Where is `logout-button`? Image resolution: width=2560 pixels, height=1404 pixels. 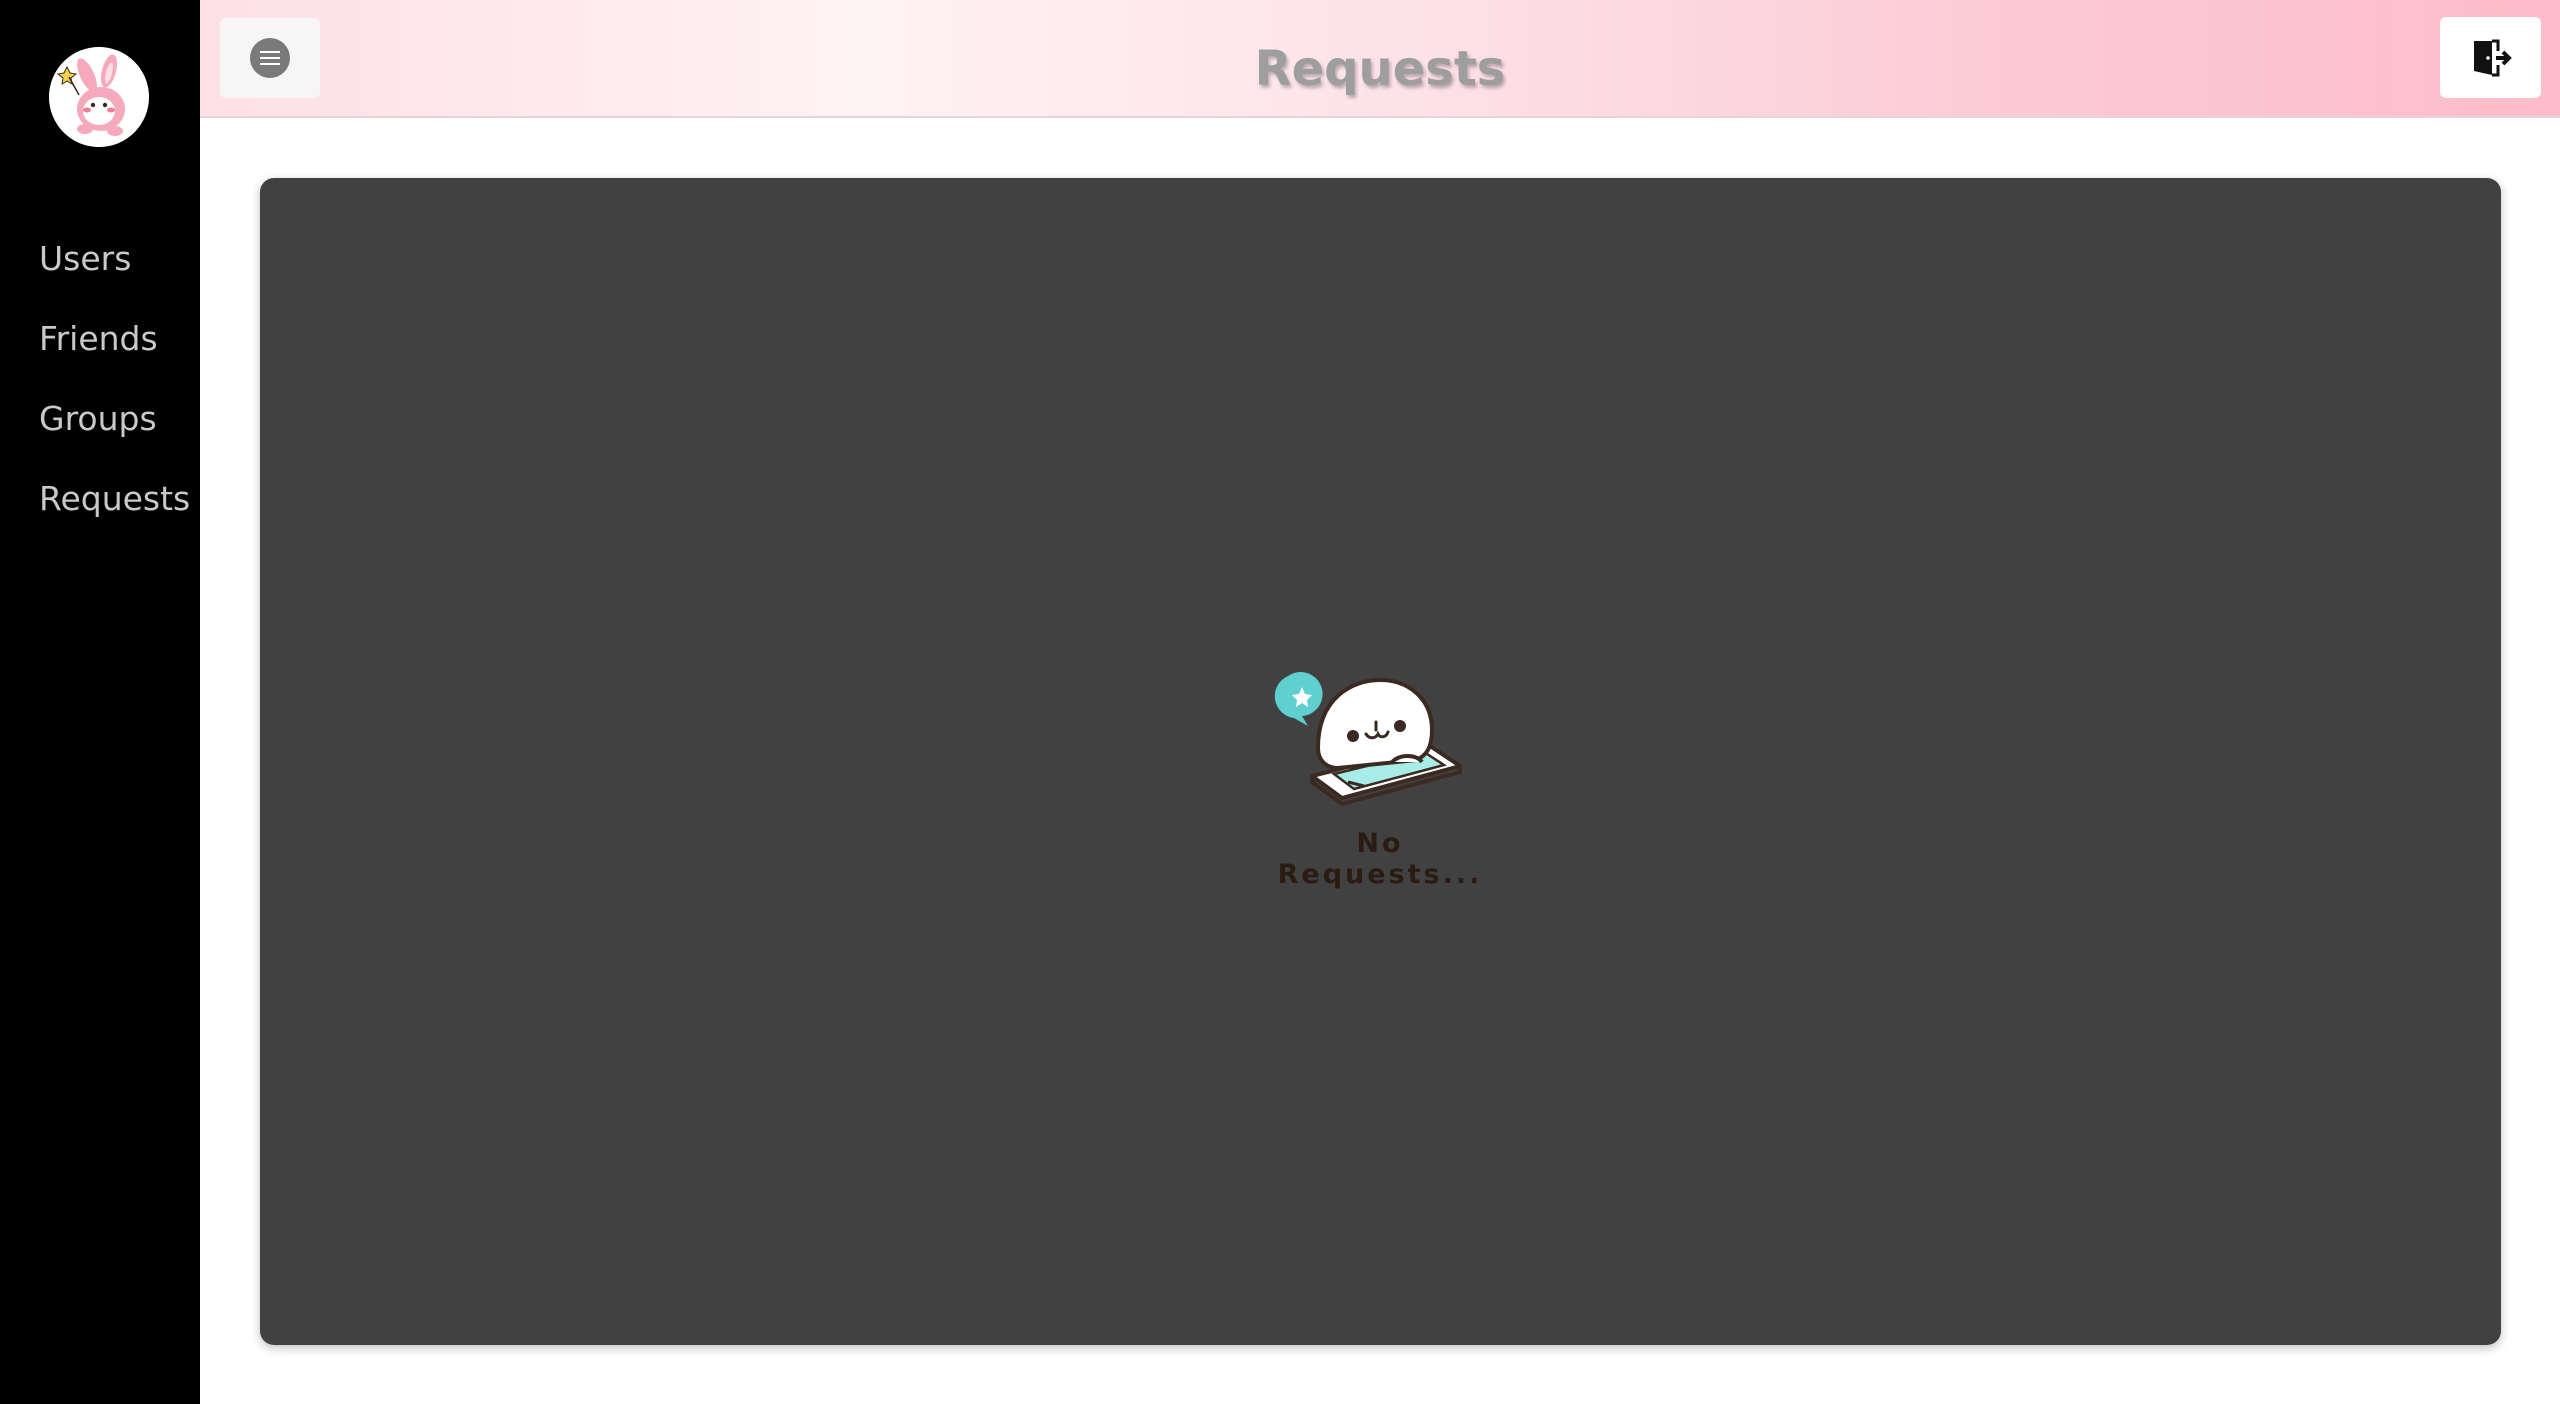
logout-button is located at coordinates (2490, 57).